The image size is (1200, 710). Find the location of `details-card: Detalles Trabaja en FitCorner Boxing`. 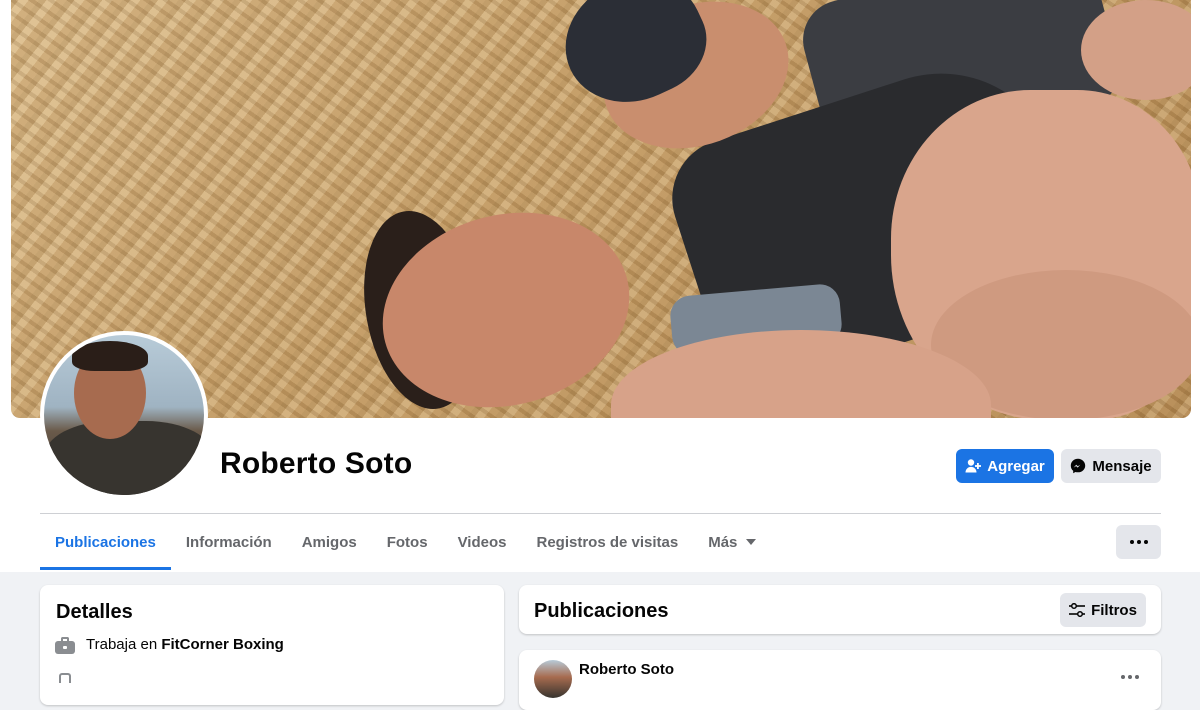

details-card: Detalles Trabaja en FitCorner Boxing is located at coordinates (272, 645).